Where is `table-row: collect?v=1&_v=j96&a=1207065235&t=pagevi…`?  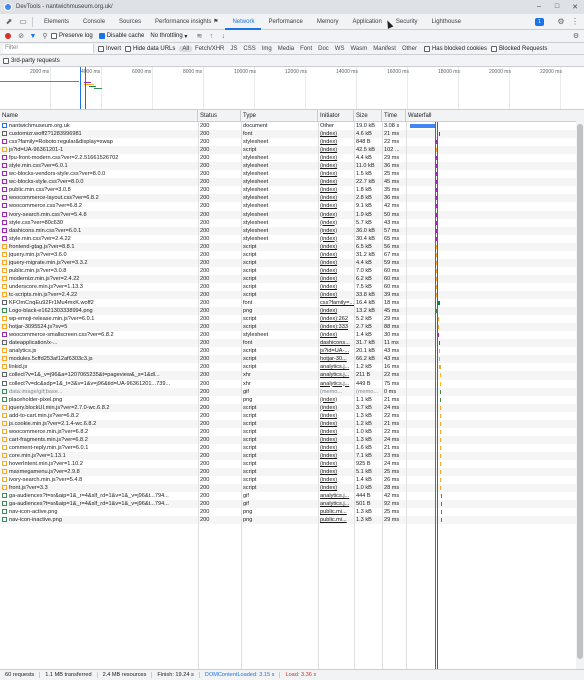 table-row: collect?v=1&_v=j96&a=1207065235&t=pagevi… is located at coordinates (288, 375).